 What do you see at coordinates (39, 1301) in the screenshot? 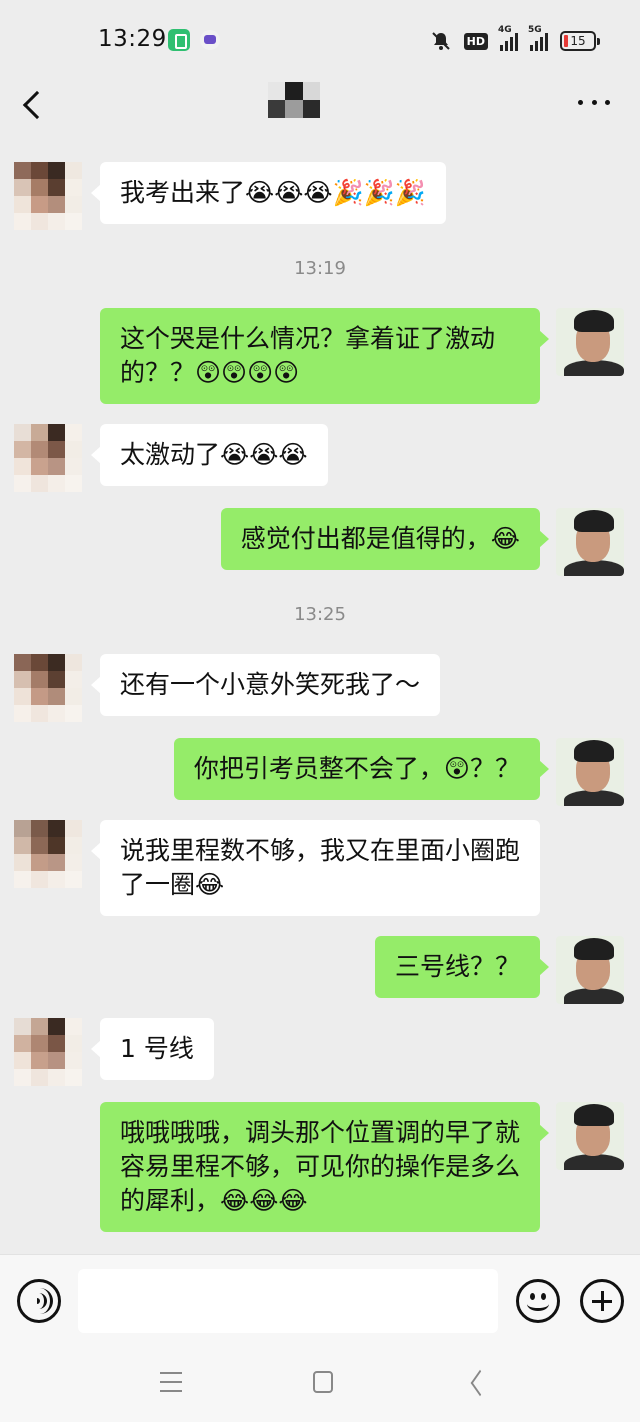
I see `voice-button` at bounding box center [39, 1301].